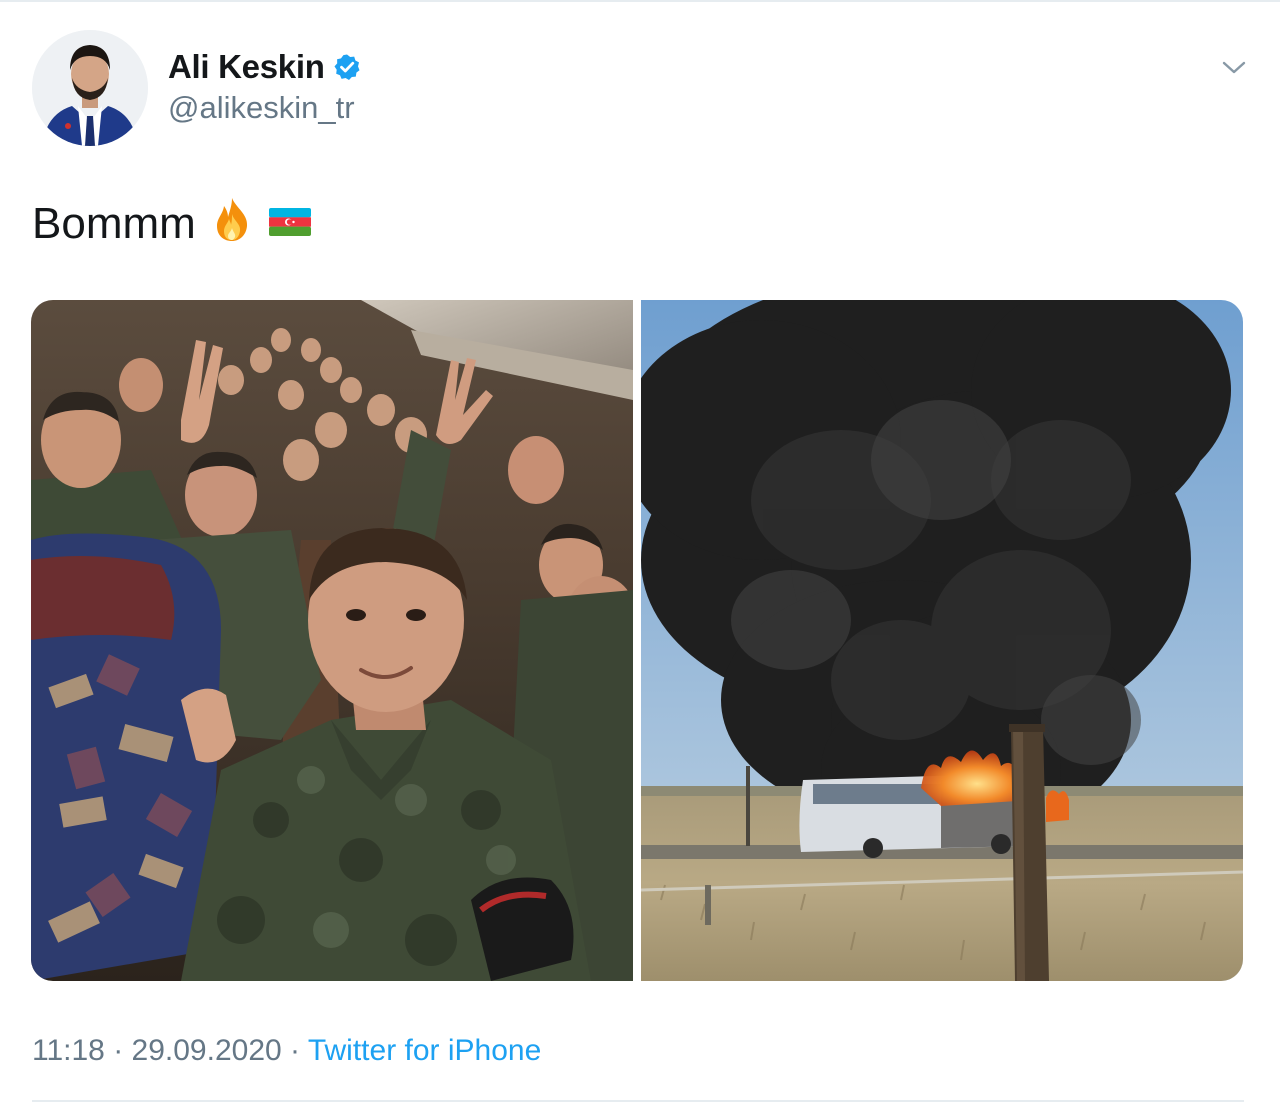 Image resolution: width=1280 pixels, height=1106 pixels. What do you see at coordinates (347, 67) in the screenshot?
I see `verified-badge-icon` at bounding box center [347, 67].